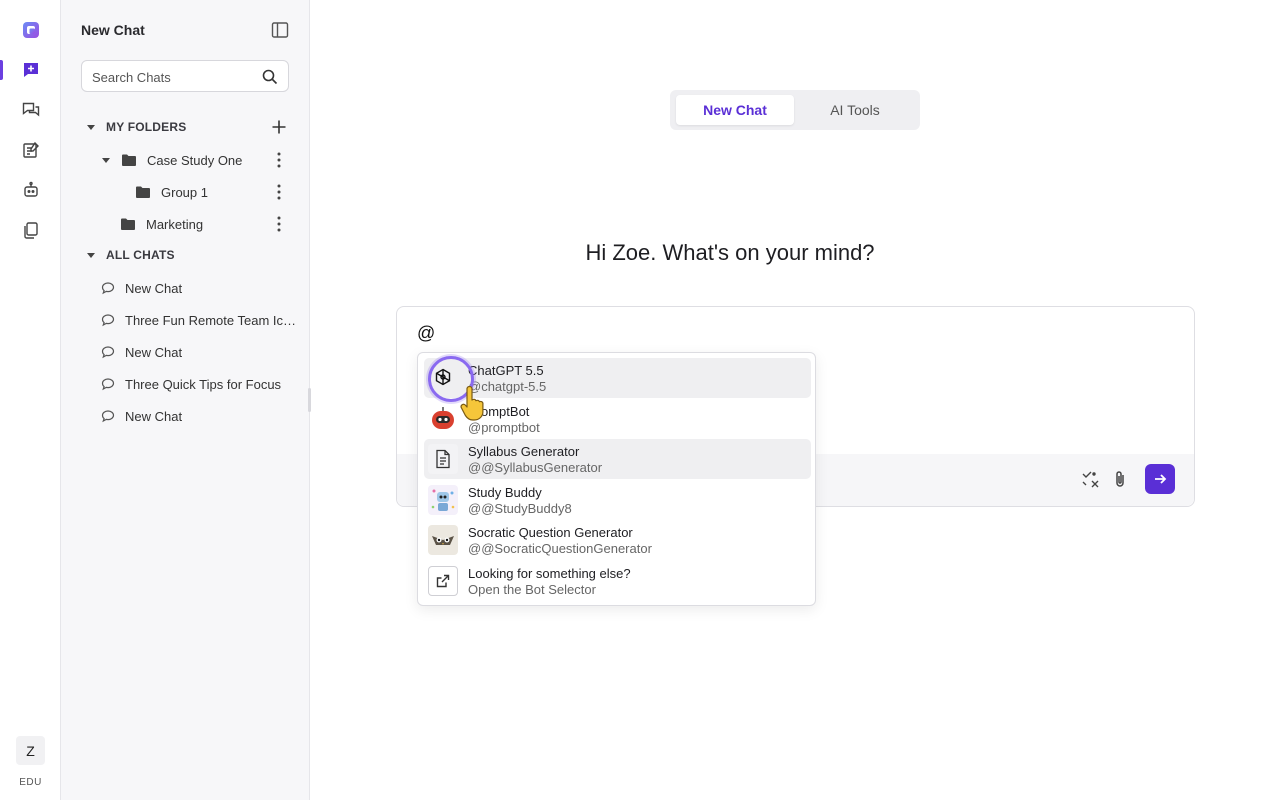  I want to click on my-folders-label: MY FOLDERS, so click(146, 127).